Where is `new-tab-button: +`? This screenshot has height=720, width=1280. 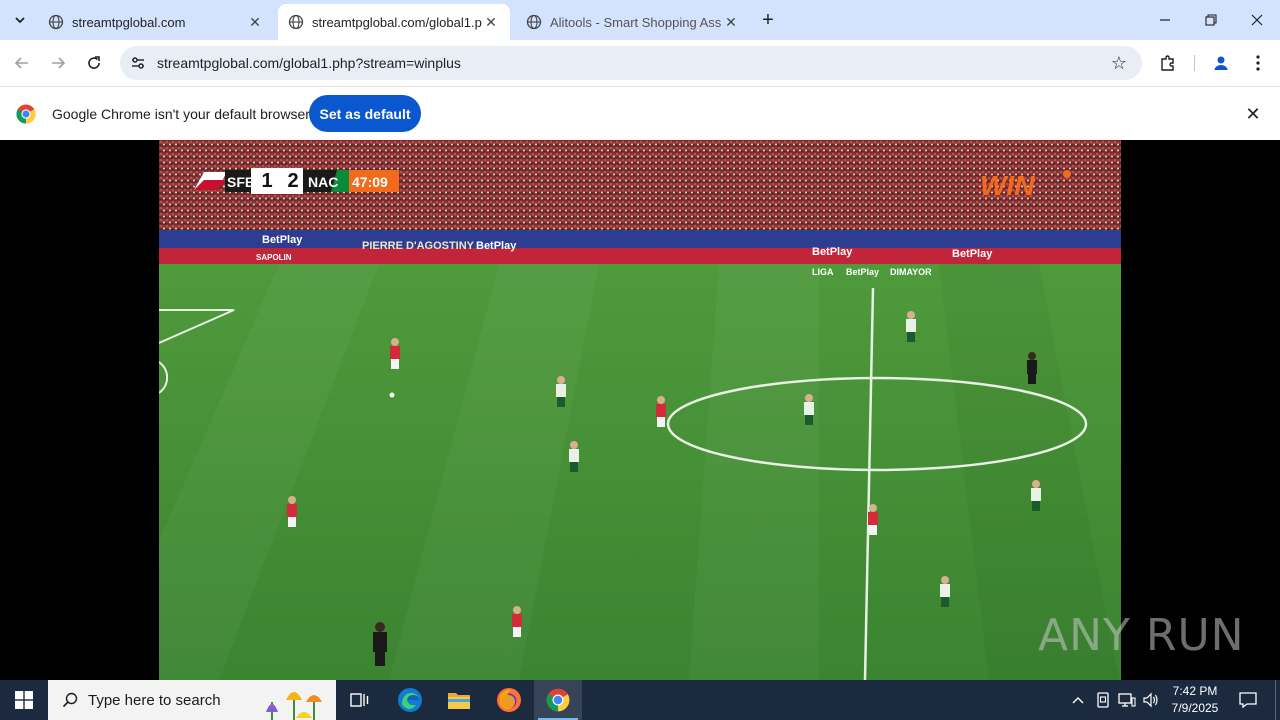 new-tab-button: + is located at coordinates (768, 20).